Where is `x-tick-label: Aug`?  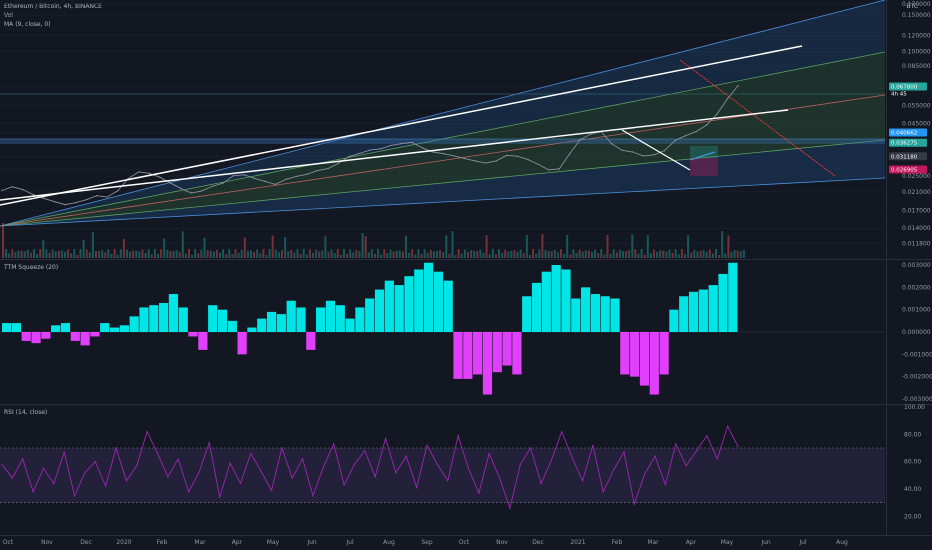
x-tick-label: Aug is located at coordinates (842, 542).